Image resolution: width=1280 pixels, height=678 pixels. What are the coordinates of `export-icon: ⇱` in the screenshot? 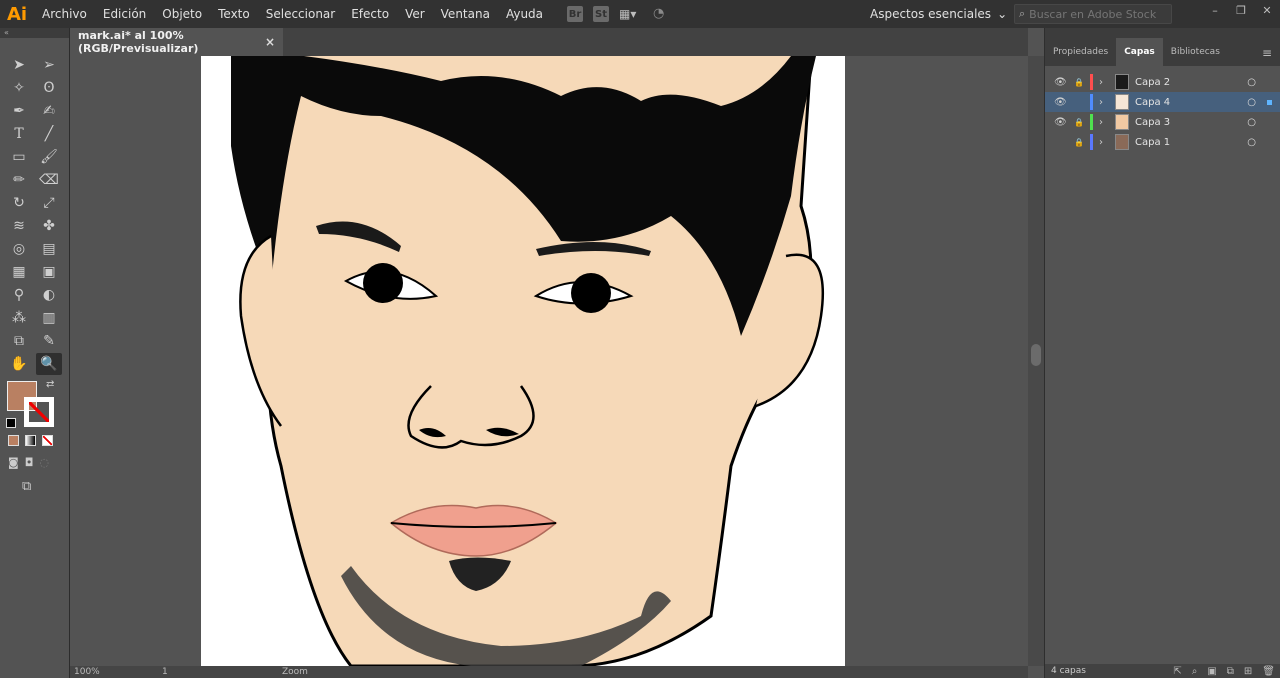 It's located at (1177, 671).